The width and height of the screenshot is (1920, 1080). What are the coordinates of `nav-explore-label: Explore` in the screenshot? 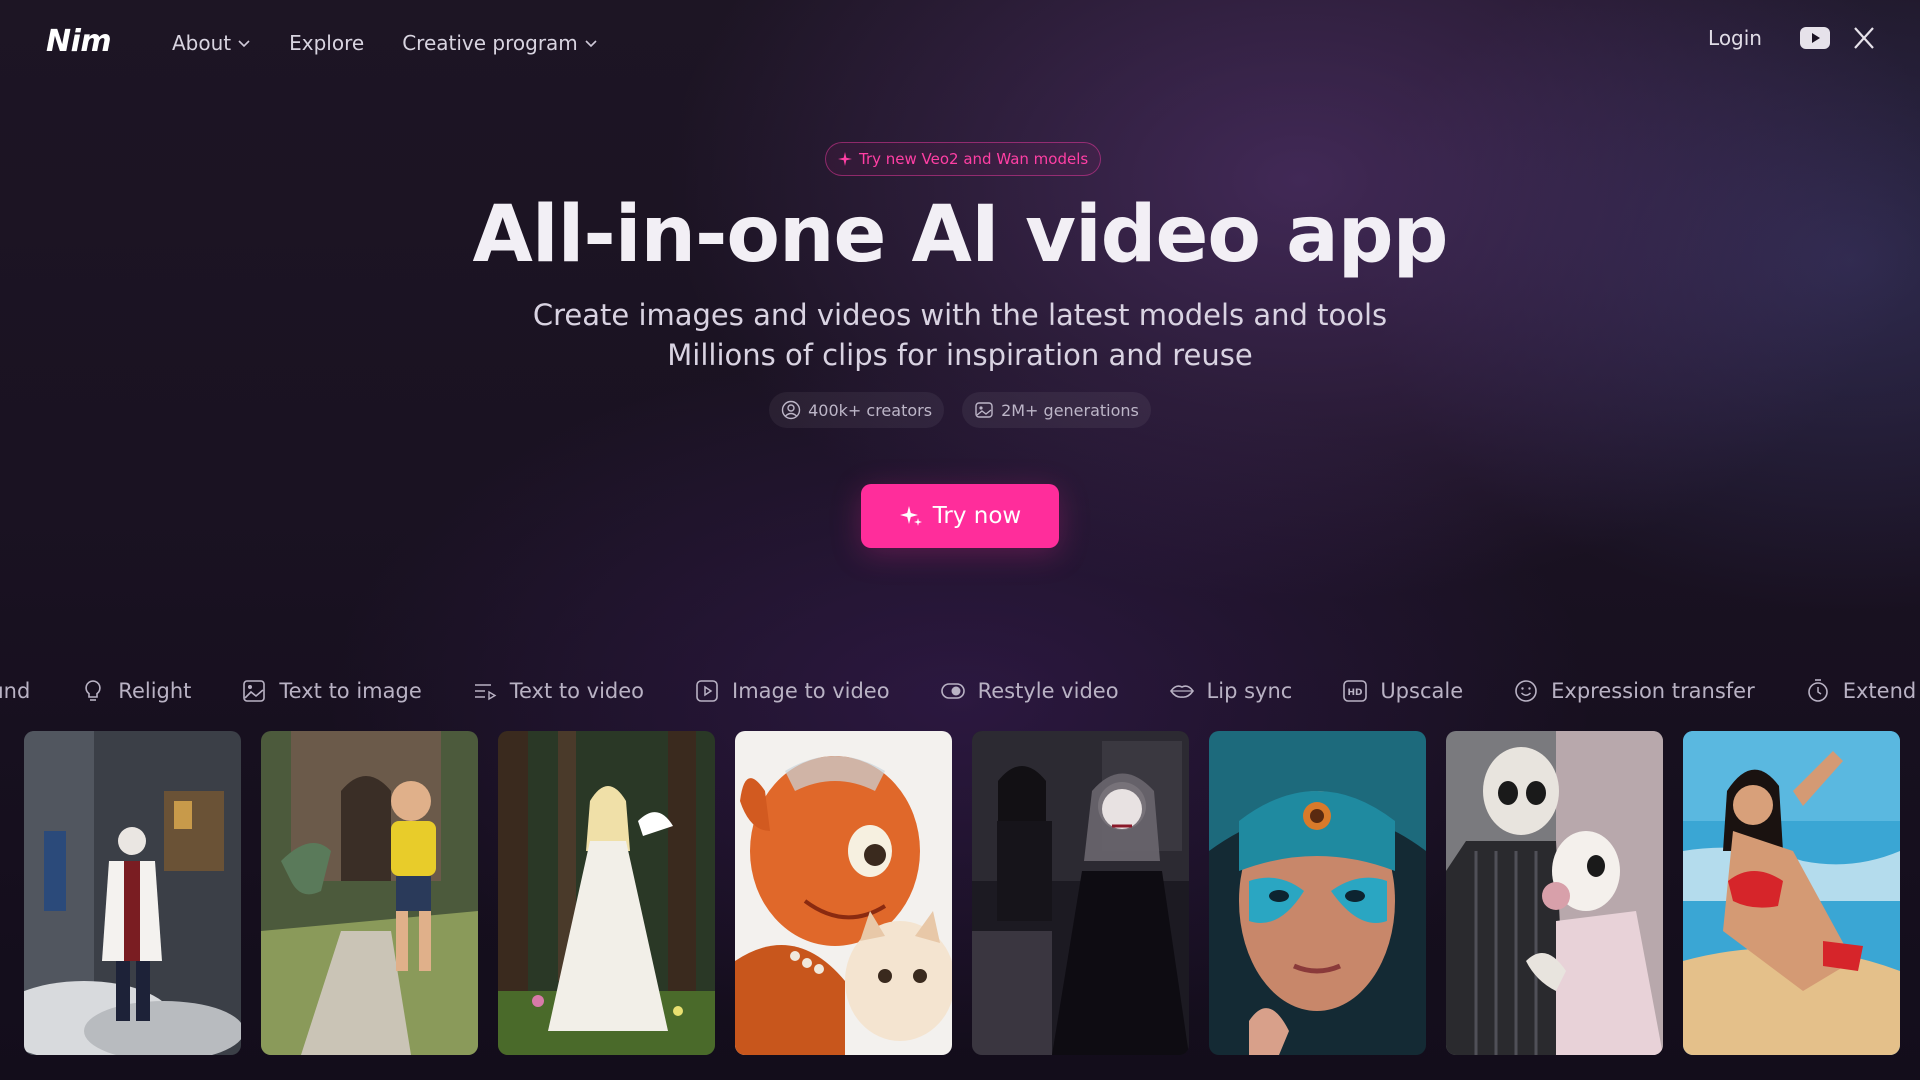 It's located at (327, 43).